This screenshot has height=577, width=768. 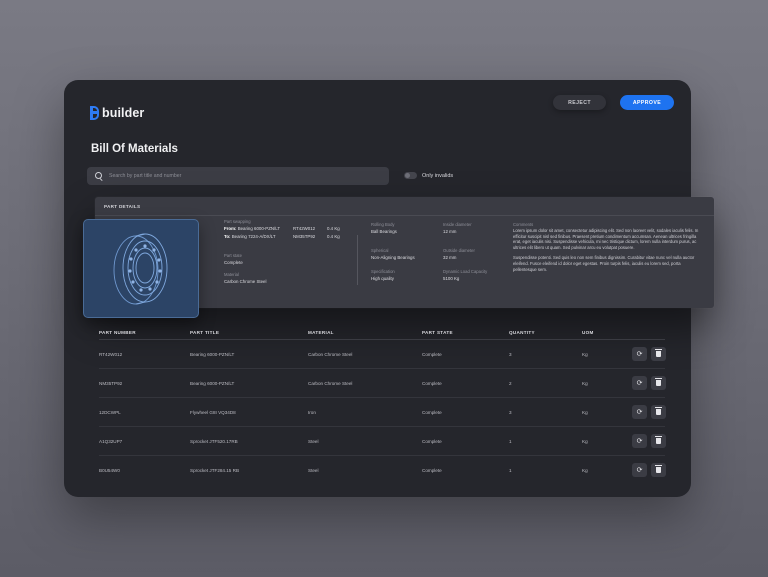 I want to click on cell-quantity: 3, so click(x=510, y=354).